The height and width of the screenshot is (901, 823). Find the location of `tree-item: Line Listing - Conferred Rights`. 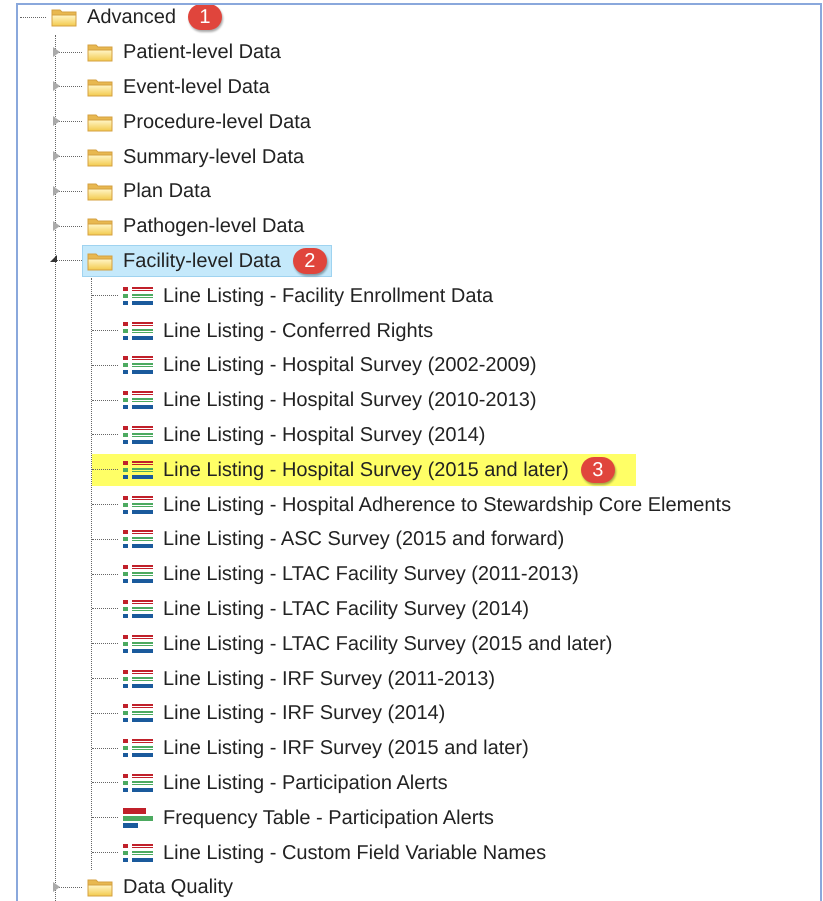

tree-item: Line Listing - Conferred Rights is located at coordinates (278, 330).